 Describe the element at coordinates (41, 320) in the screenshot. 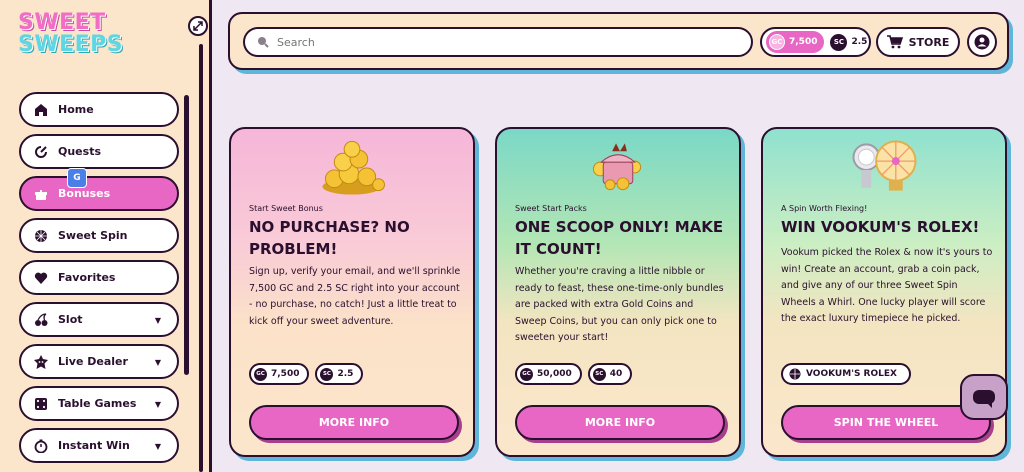

I see `cherry-icon` at that location.